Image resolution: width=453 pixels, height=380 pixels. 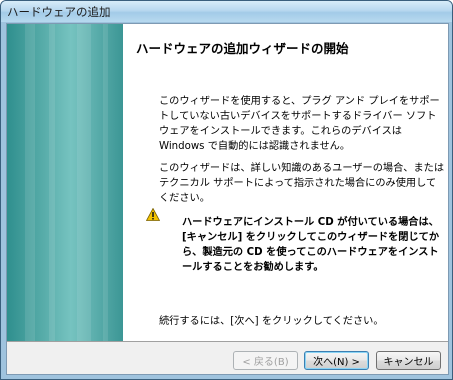 What do you see at coordinates (59, 12) in the screenshot?
I see `window-title: ハードウェアの追加` at bounding box center [59, 12].